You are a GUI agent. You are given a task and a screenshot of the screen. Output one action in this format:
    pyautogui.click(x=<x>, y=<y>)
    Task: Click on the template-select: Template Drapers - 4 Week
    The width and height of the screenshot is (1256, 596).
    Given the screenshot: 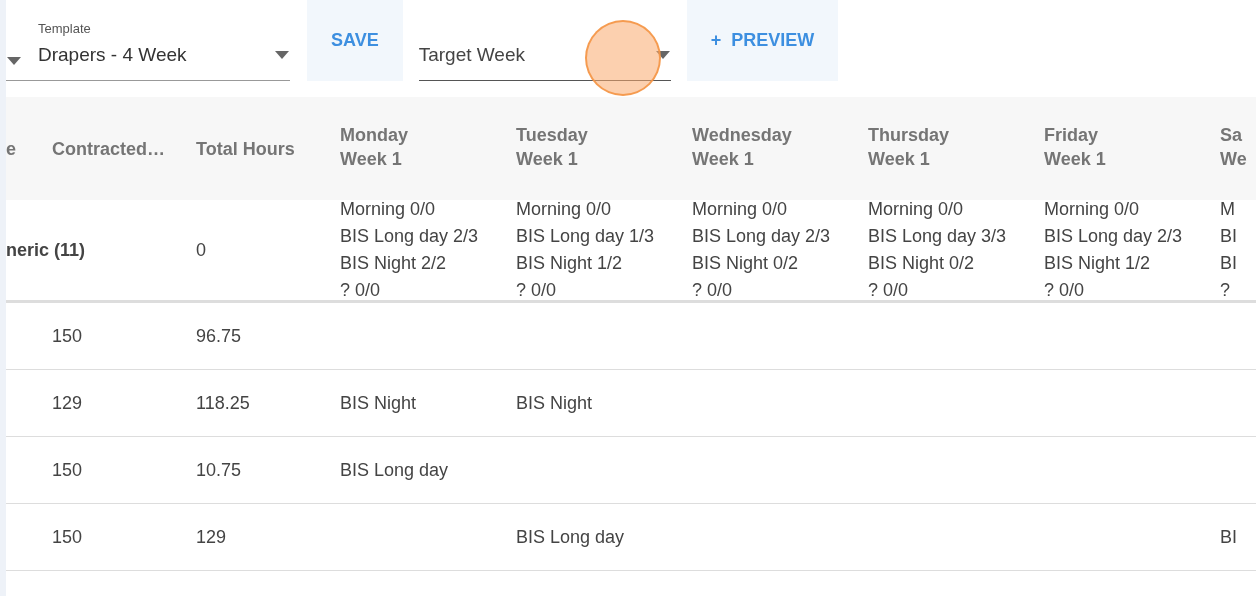 What is the action you would take?
    pyautogui.click(x=164, y=40)
    